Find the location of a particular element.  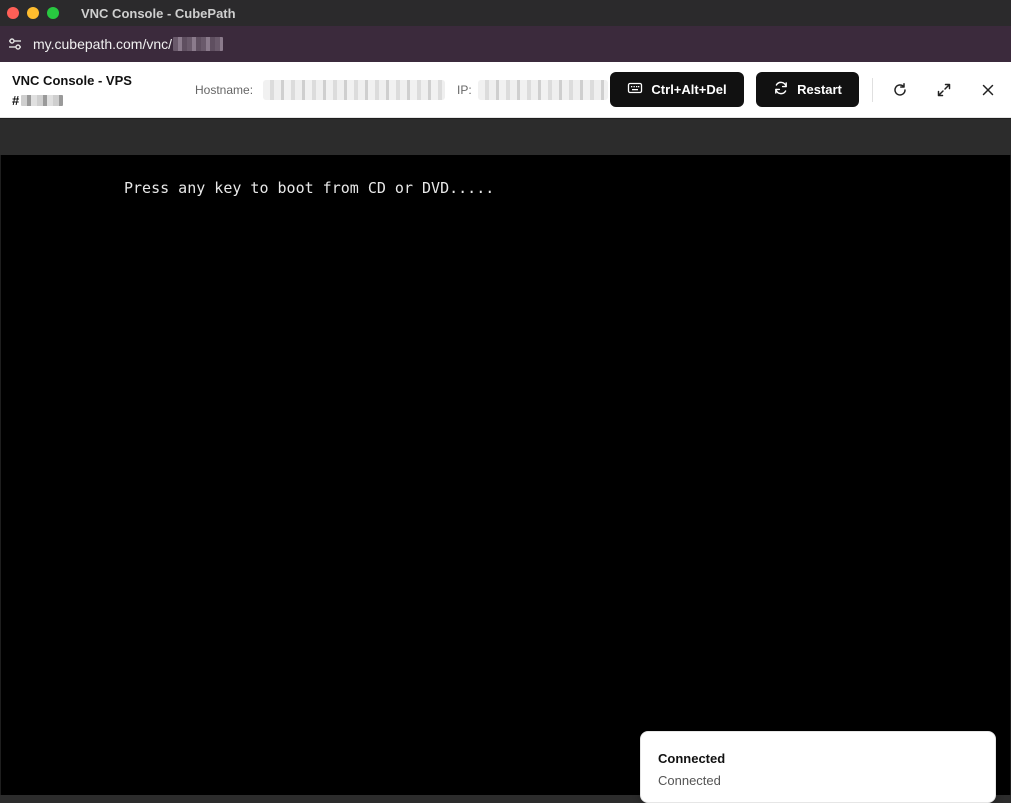

fullscreen-icon is located at coordinates (944, 90).